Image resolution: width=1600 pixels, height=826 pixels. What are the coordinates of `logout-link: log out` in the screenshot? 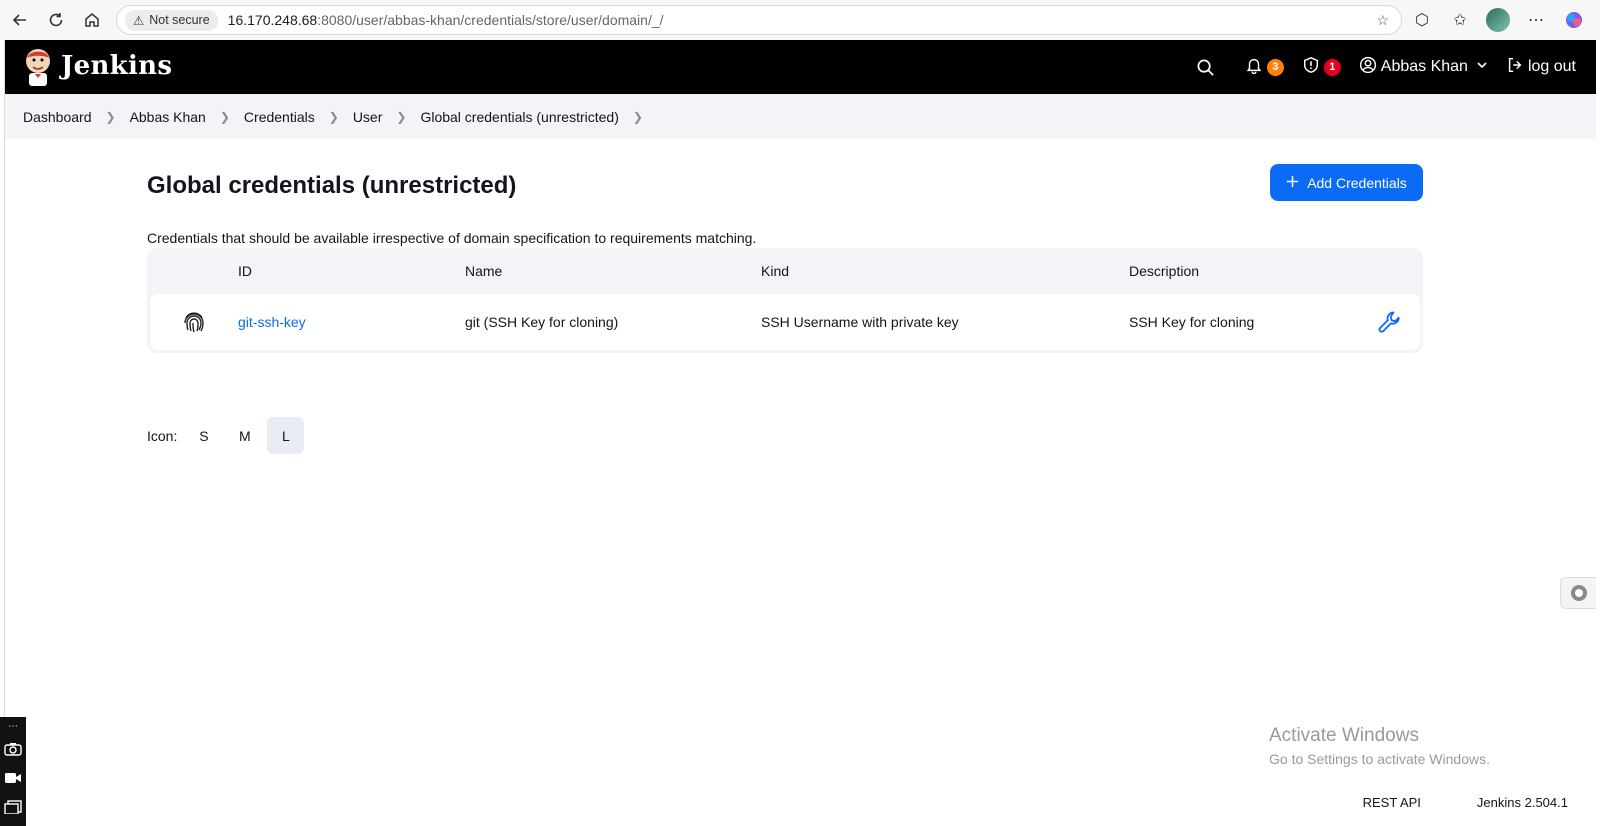 It's located at (1541, 67).